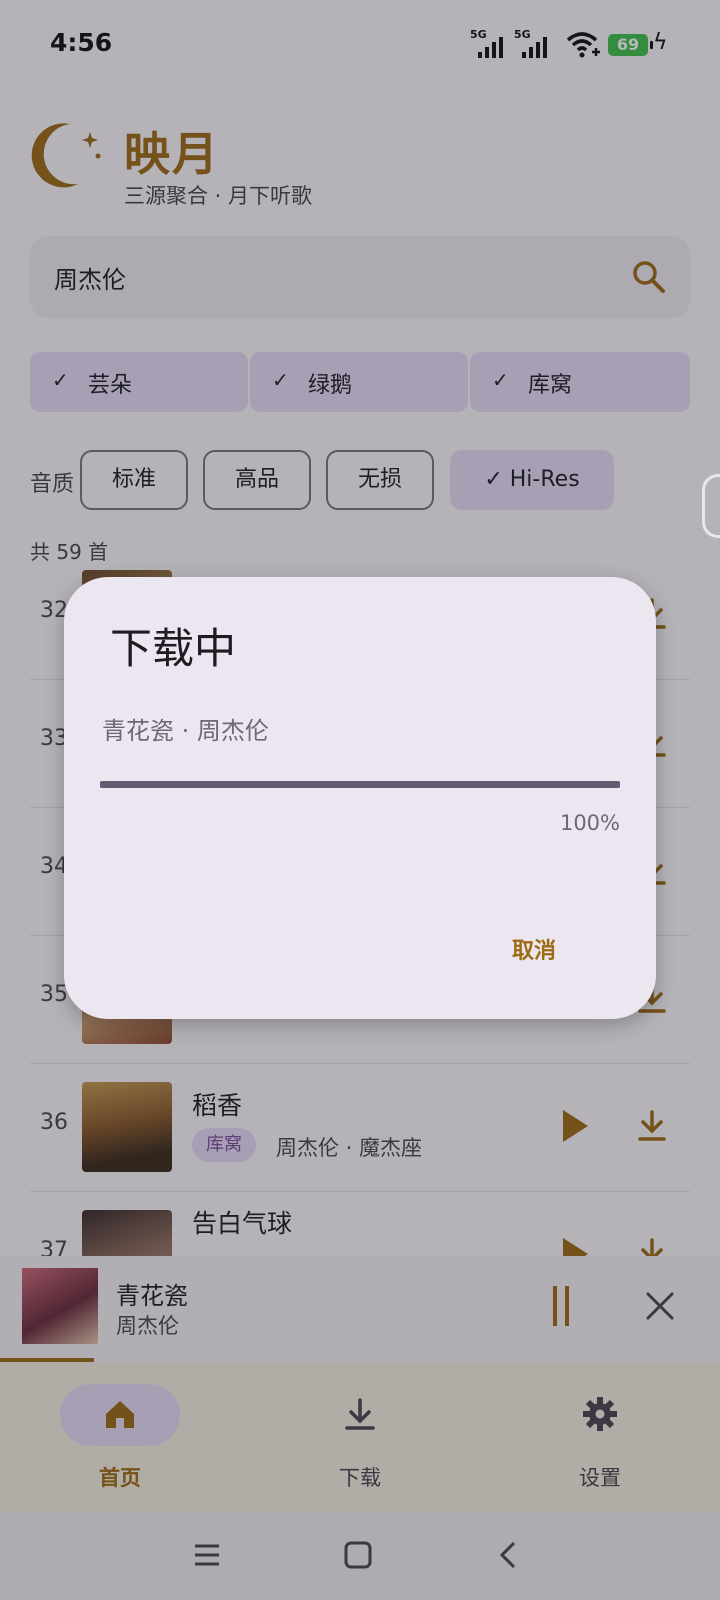 The width and height of the screenshot is (720, 1600). I want to click on dialog-title: 下载中, so click(173, 648).